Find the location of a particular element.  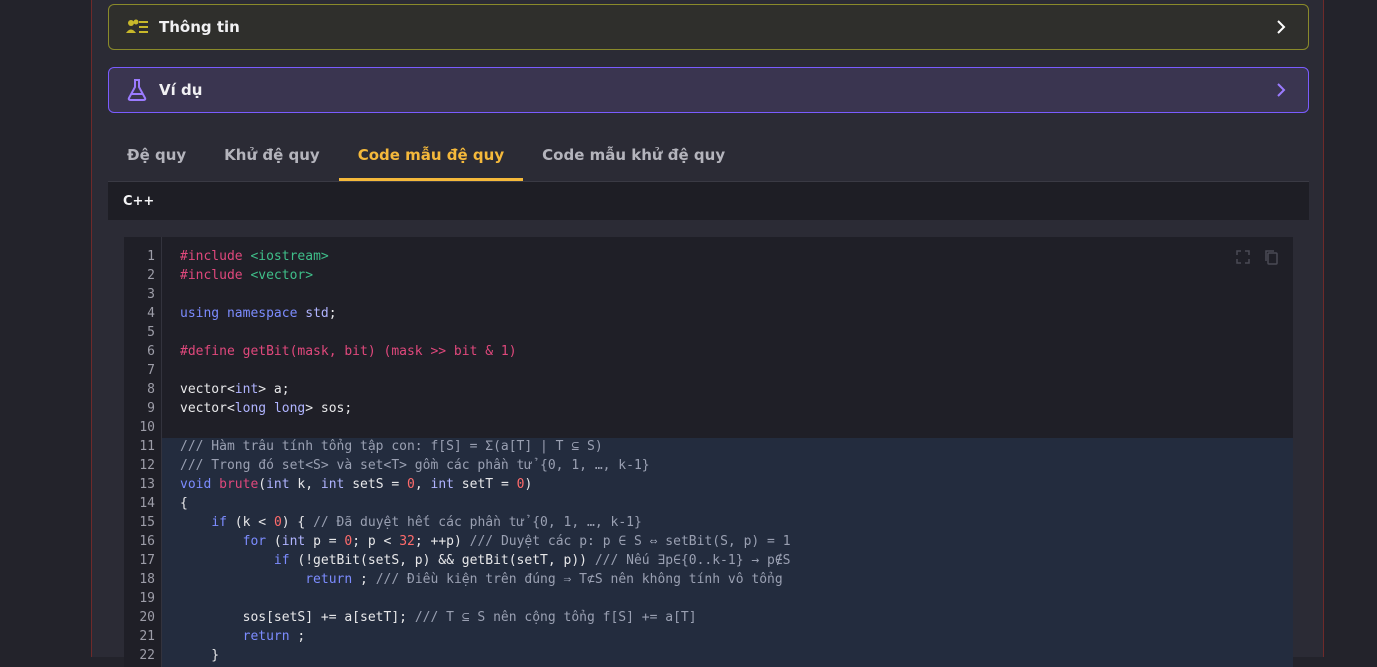

line-number: 9 is located at coordinates (151, 408).